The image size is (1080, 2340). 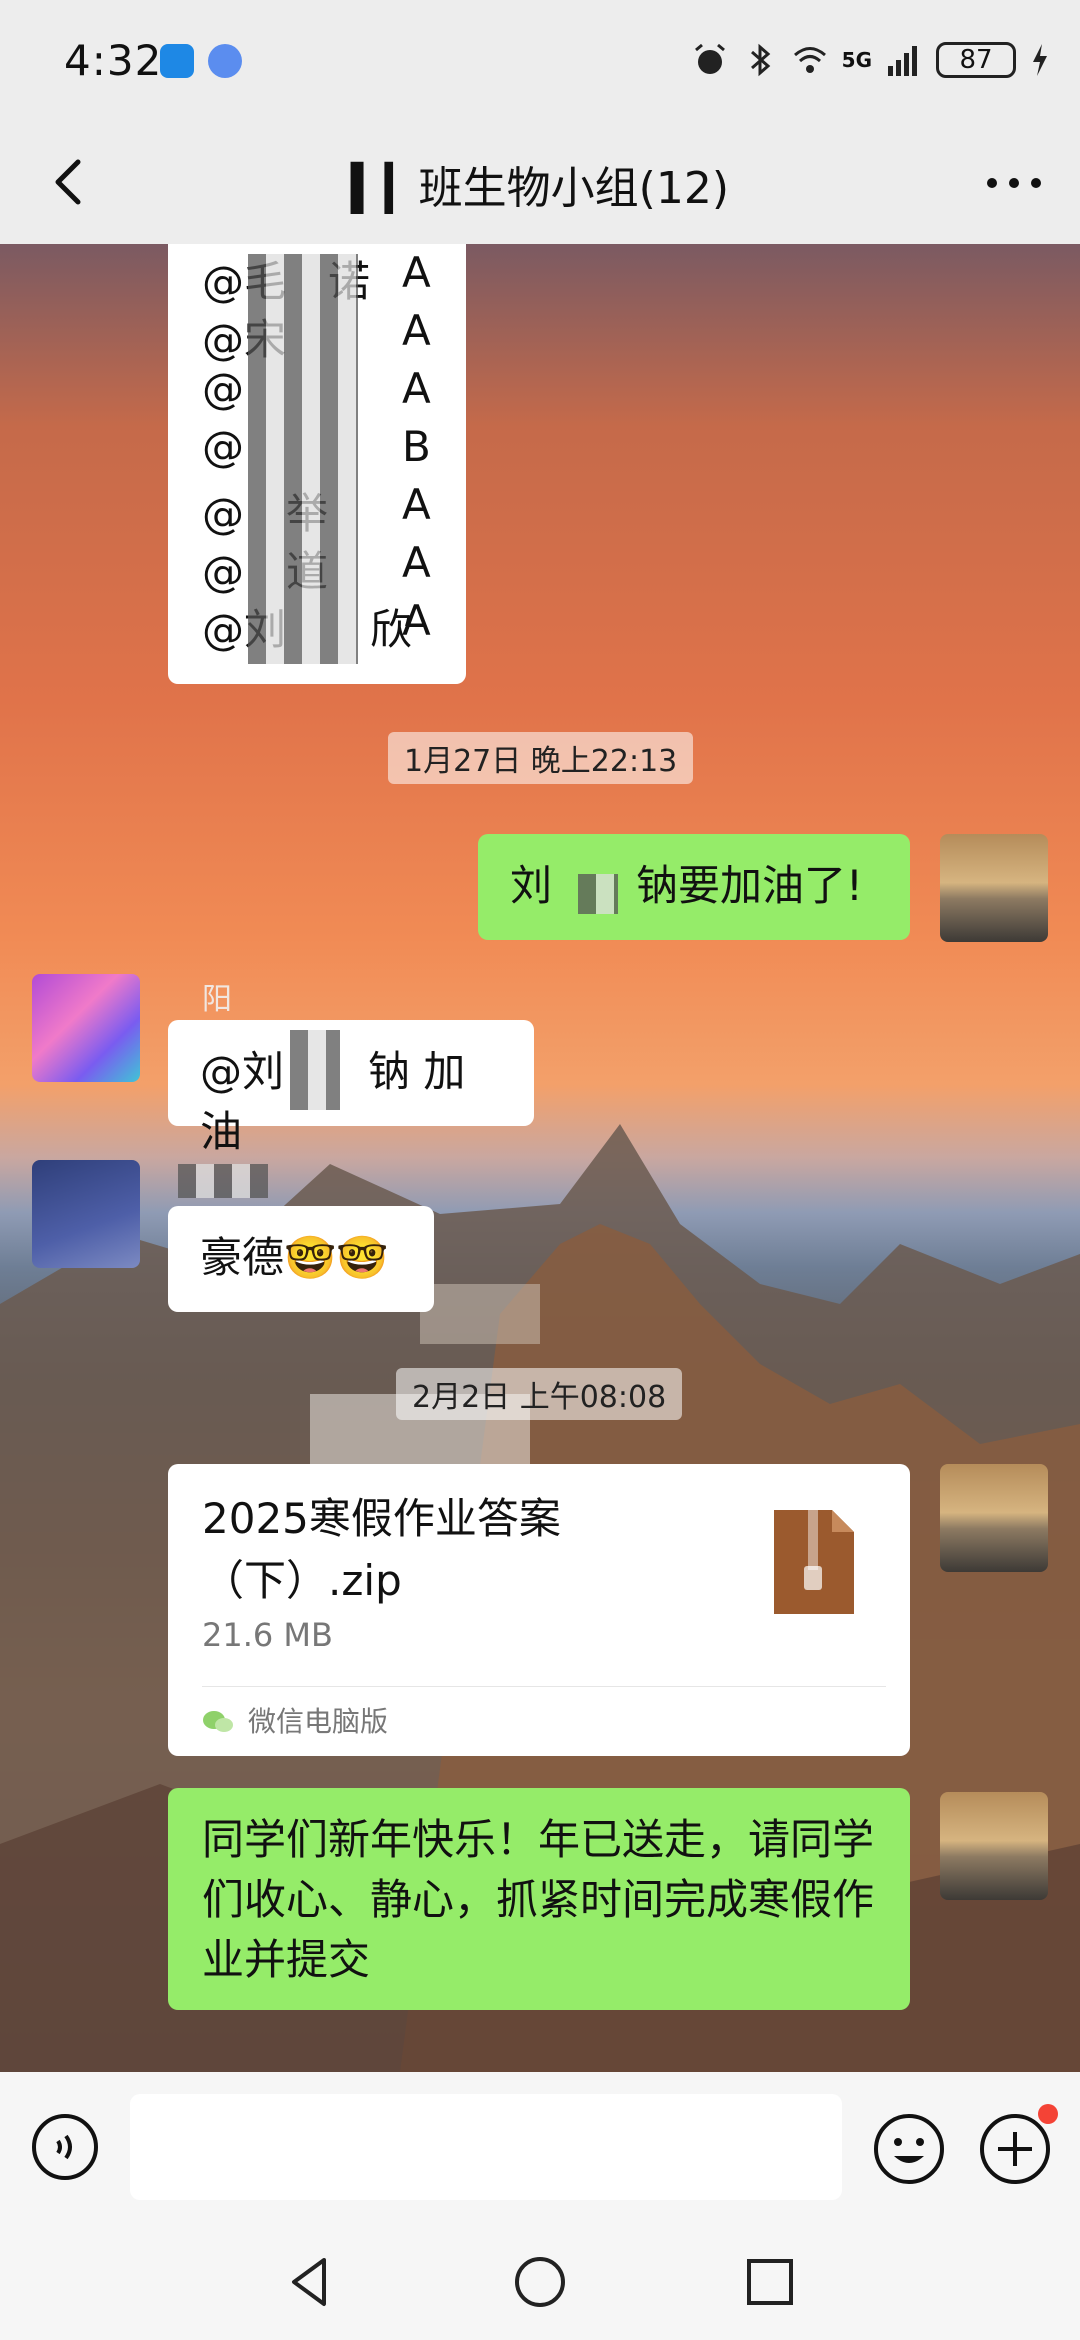 I want to click on plus-icon, so click(x=1015, y=2149).